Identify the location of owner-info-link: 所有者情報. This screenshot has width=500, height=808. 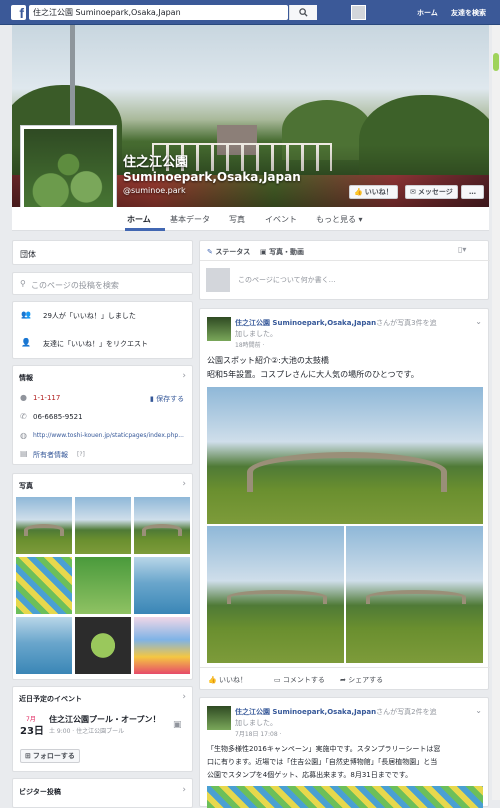
(50, 455).